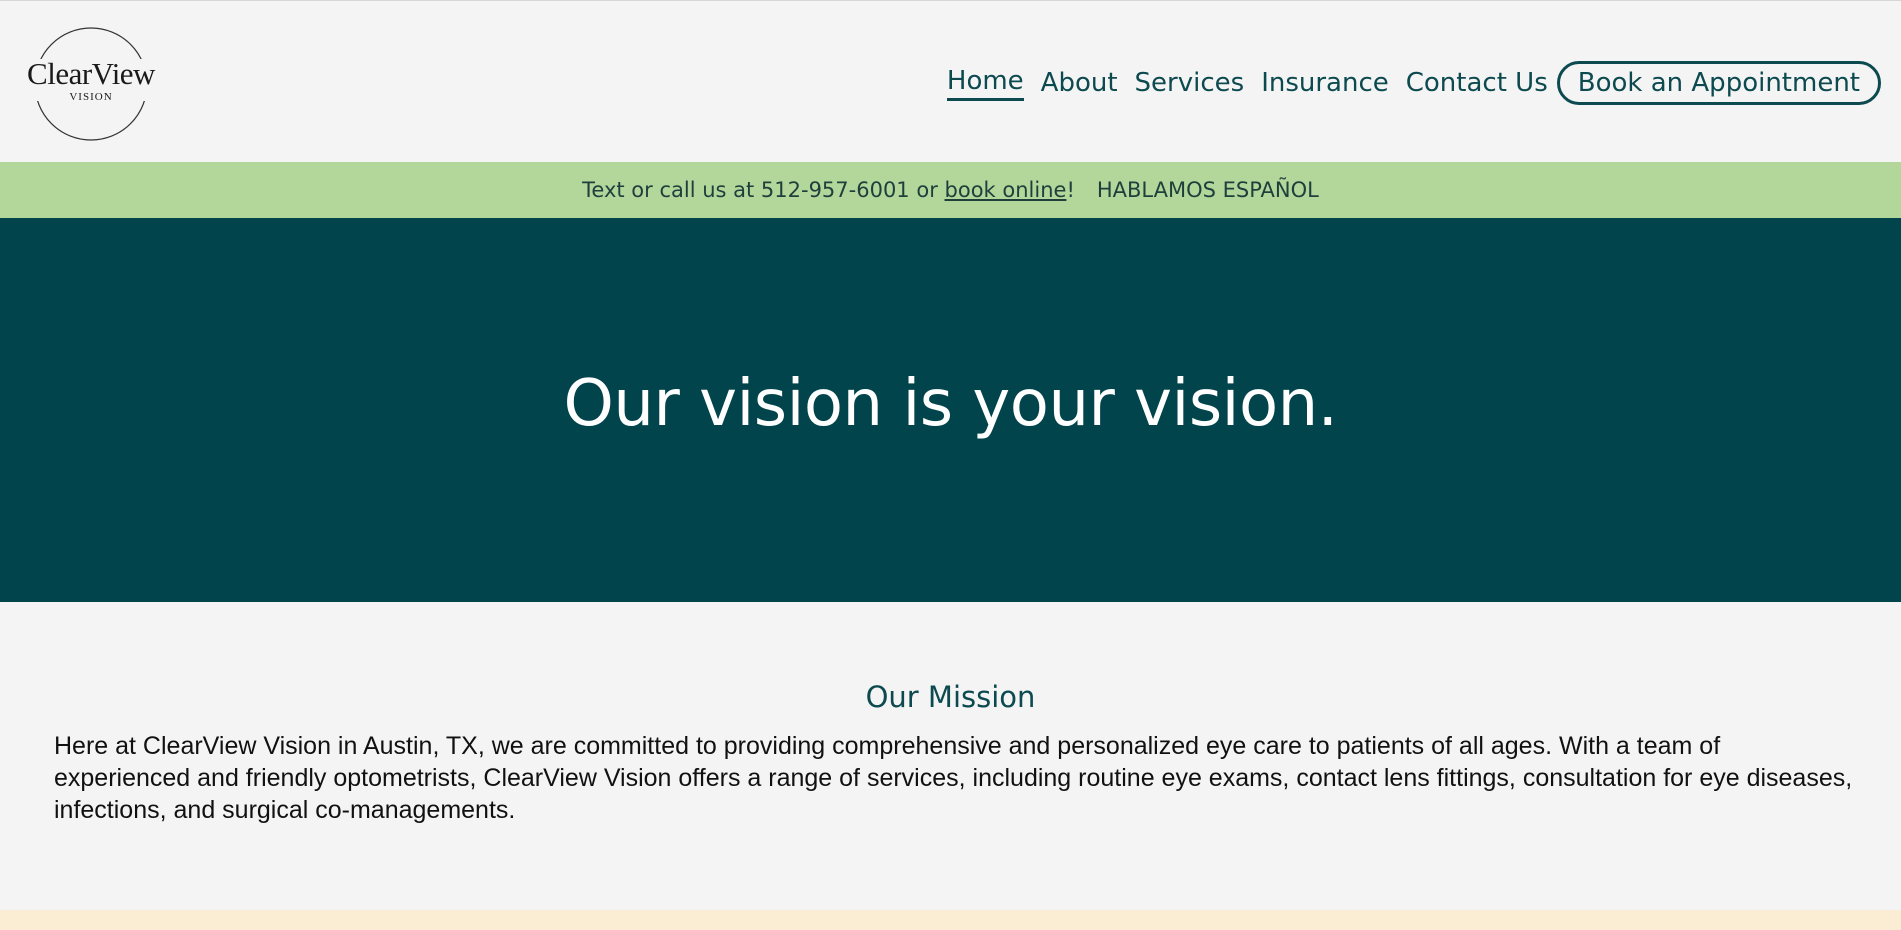 The width and height of the screenshot is (1901, 930). I want to click on nav-insurance: Insurance, so click(1325, 83).